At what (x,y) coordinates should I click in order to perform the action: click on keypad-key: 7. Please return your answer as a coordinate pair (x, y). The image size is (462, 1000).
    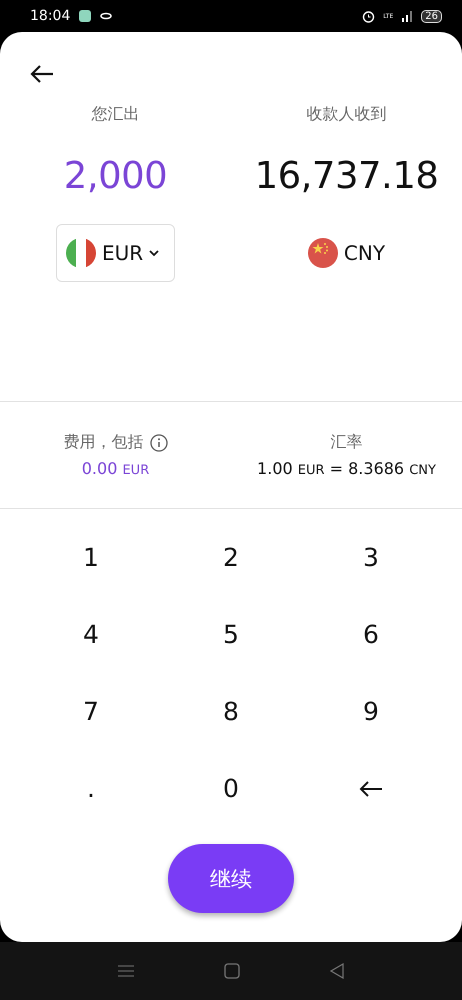
    Looking at the image, I should click on (91, 711).